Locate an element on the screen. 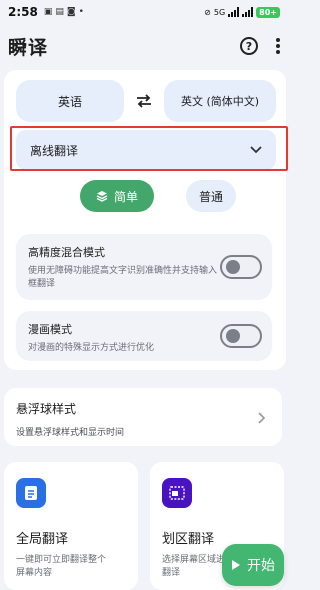 This screenshot has width=320, height=590. status-bar: 2:58 ▣ ▤ ◙ • ⊘ 5G 80+ is located at coordinates (144, 12).